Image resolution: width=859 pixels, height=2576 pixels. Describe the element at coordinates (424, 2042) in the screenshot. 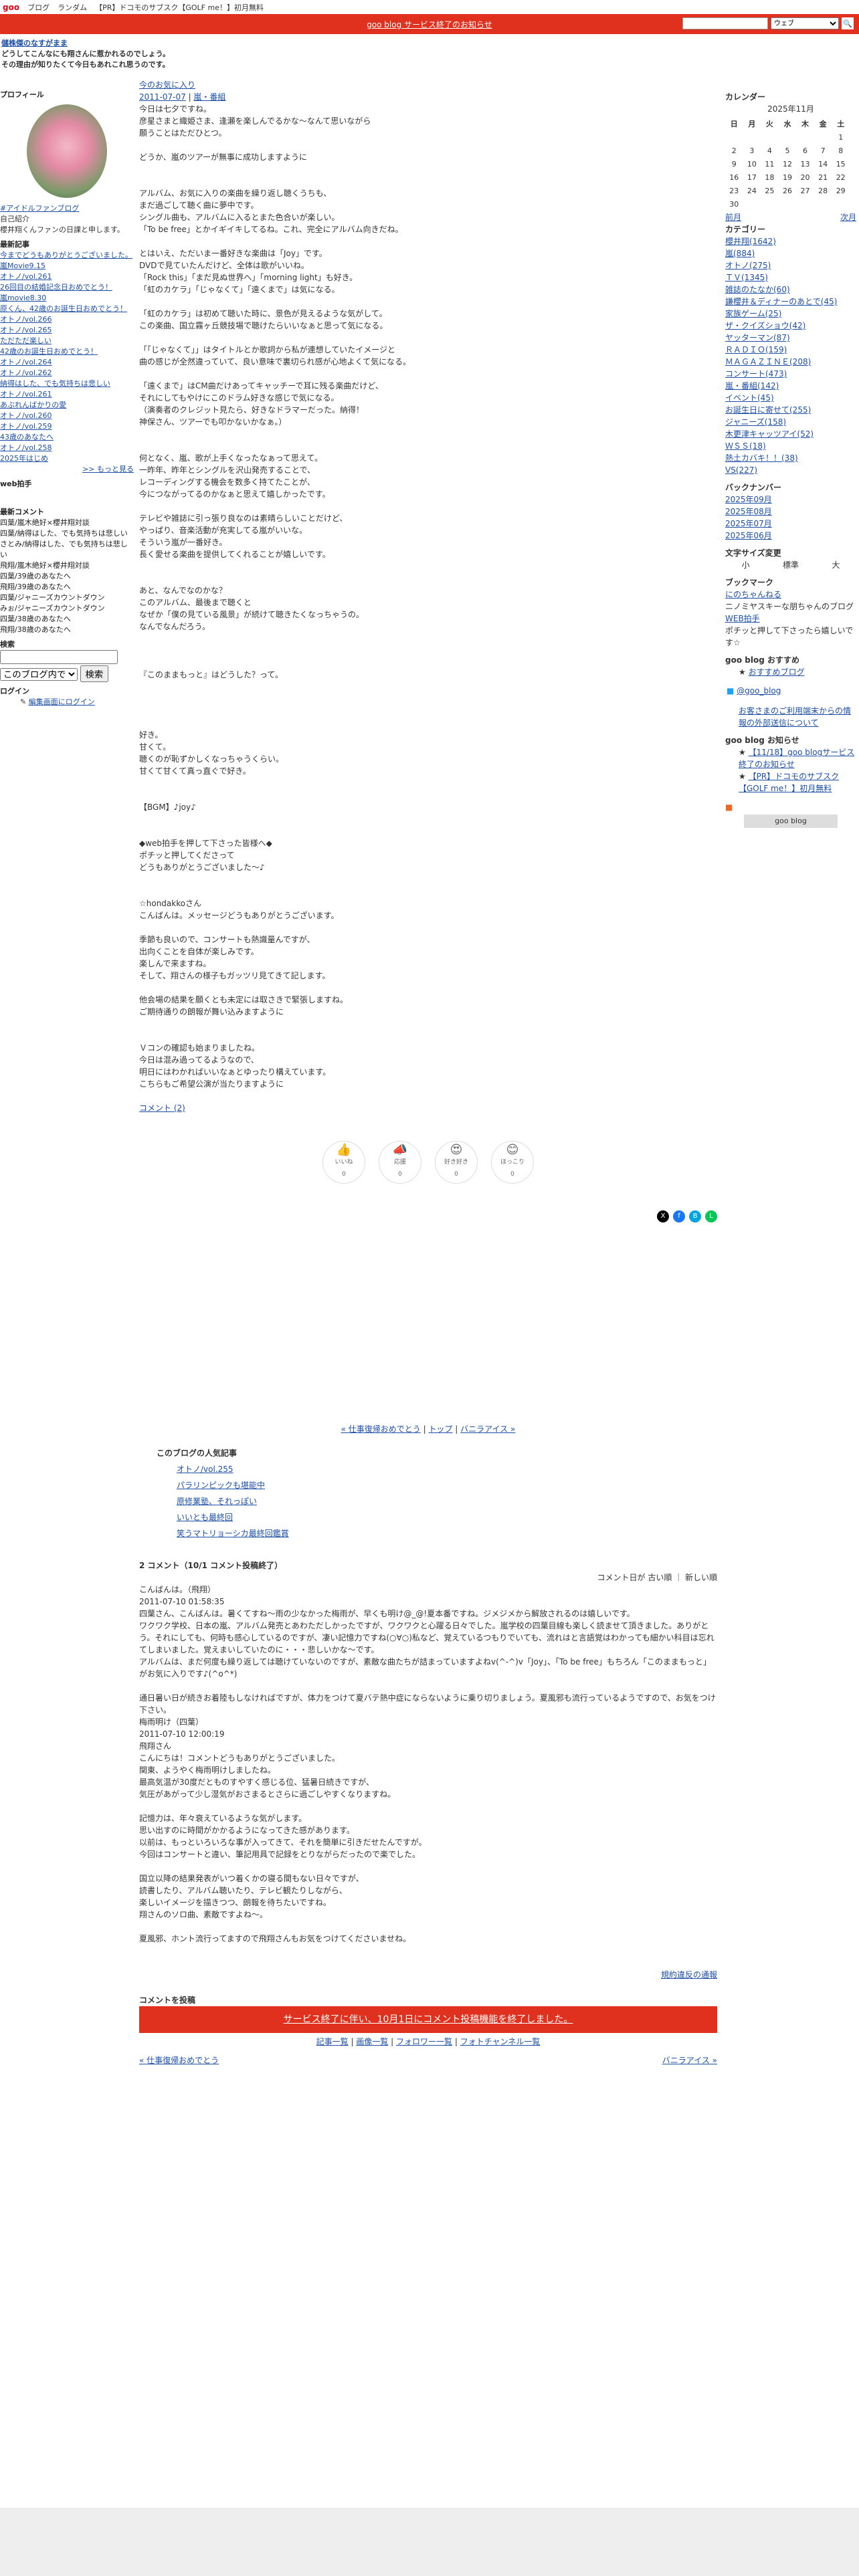

I see `follower-list-link: フォロワー一覧` at that location.